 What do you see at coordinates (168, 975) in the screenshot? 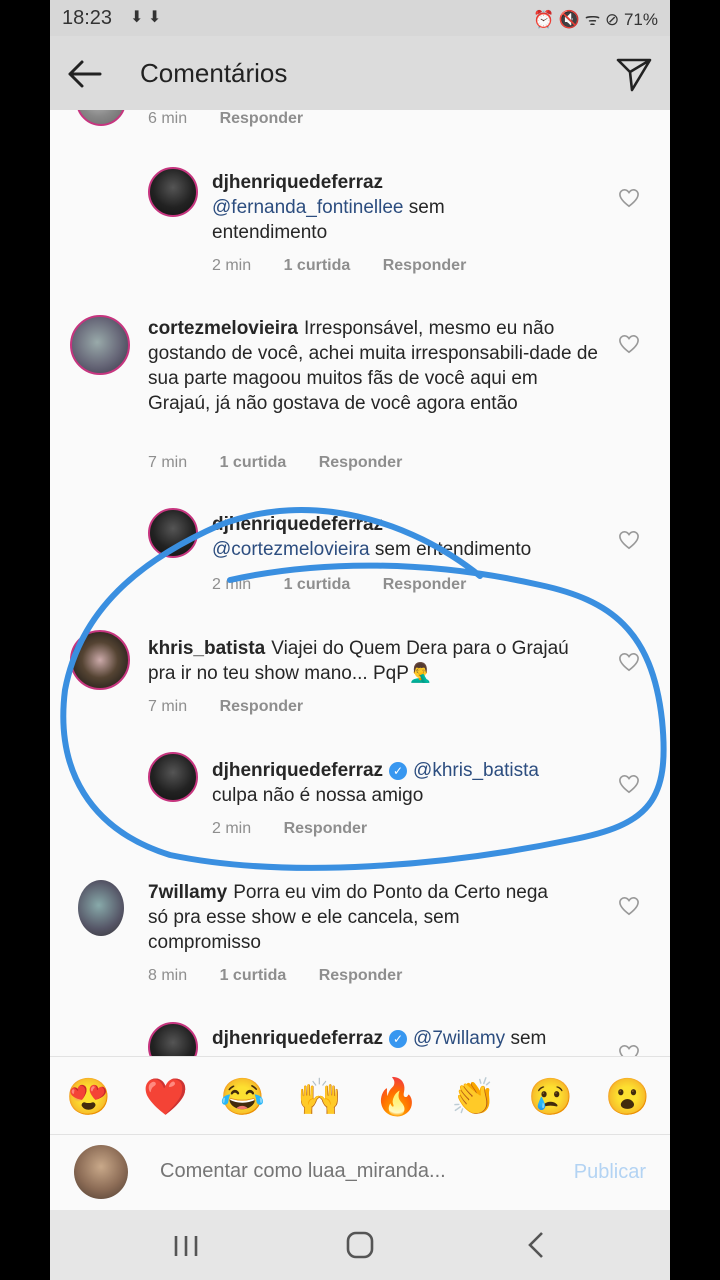
I see `comment-time: 8 min` at bounding box center [168, 975].